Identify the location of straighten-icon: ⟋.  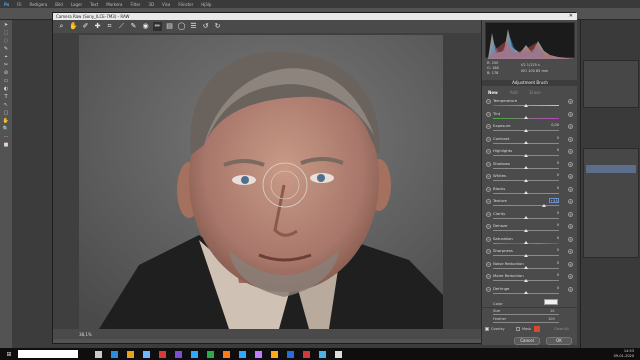
(121, 26).